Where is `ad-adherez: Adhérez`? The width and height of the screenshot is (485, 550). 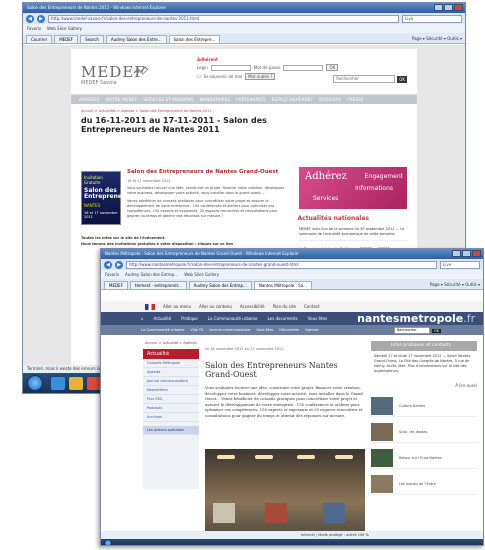 ad-adherez: Adhérez is located at coordinates (326, 176).